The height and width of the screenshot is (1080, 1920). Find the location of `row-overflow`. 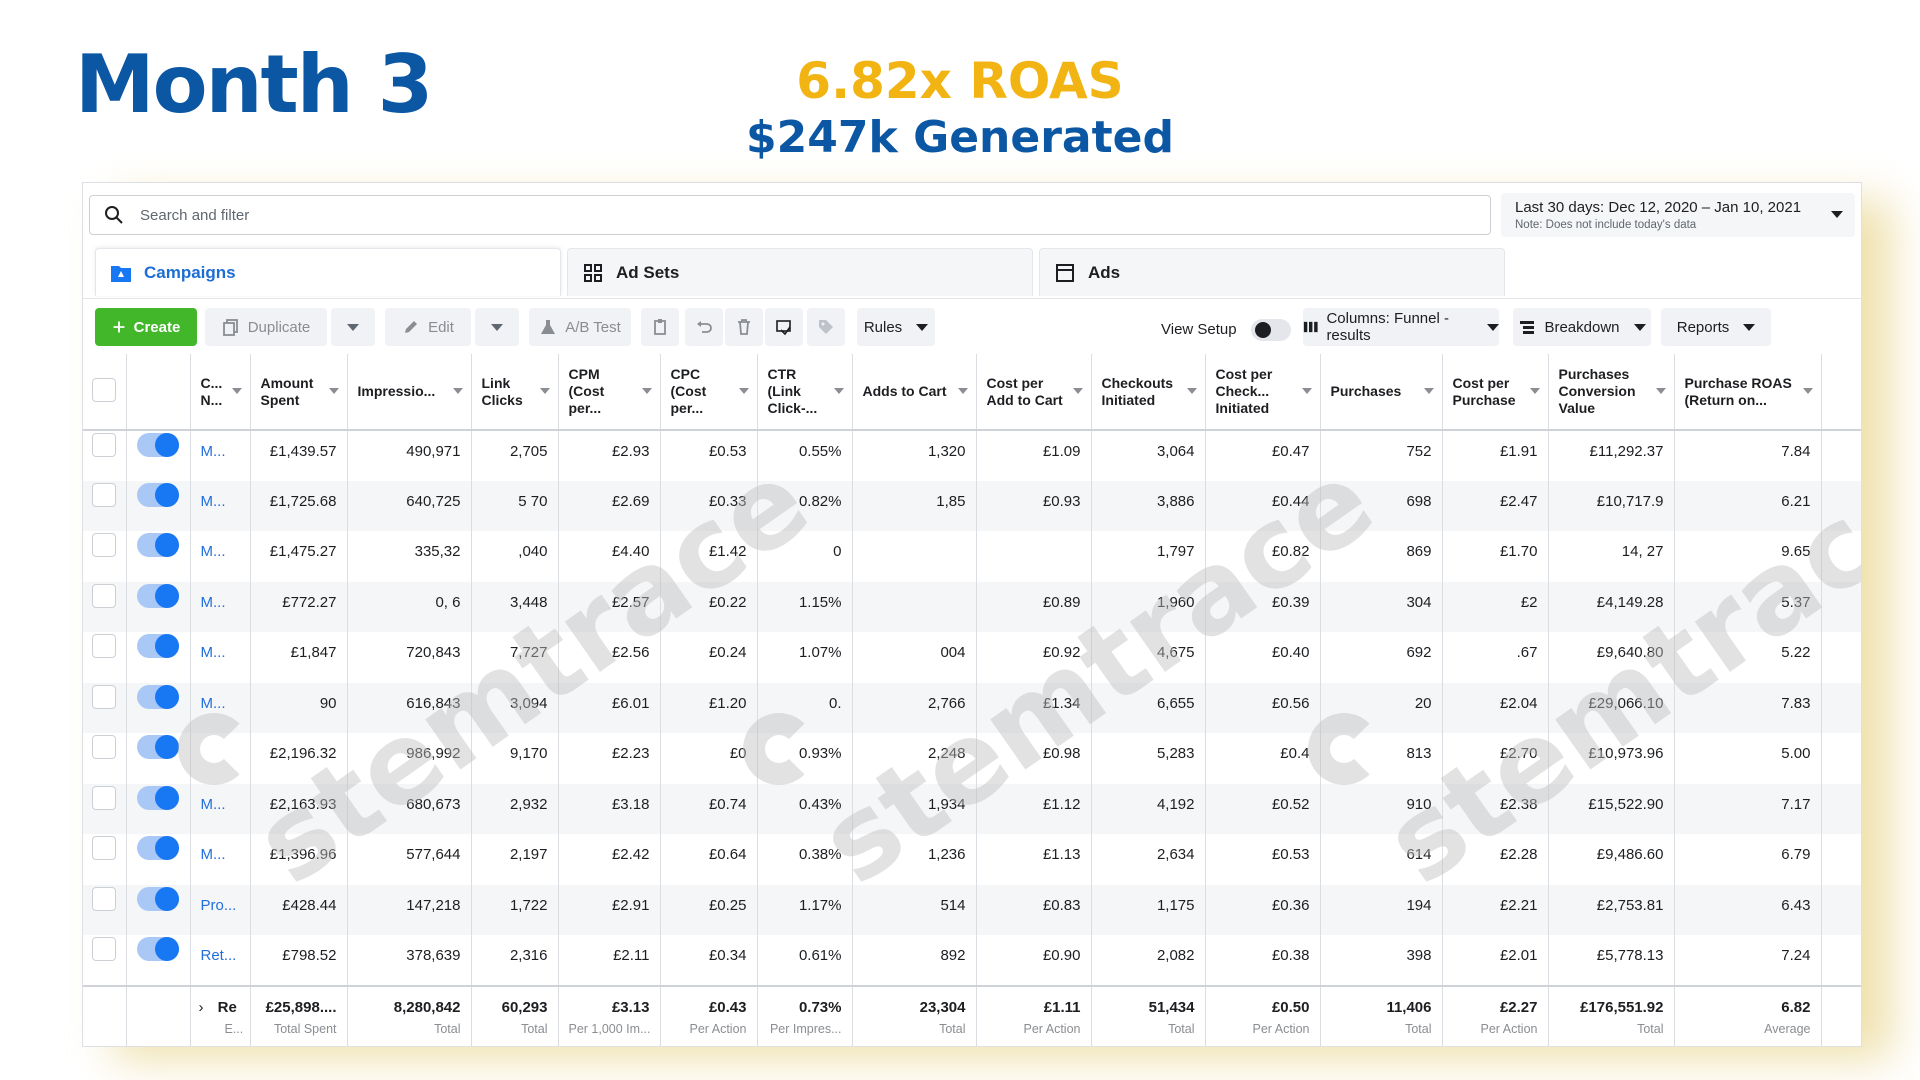

row-overflow is located at coordinates (1841, 758).